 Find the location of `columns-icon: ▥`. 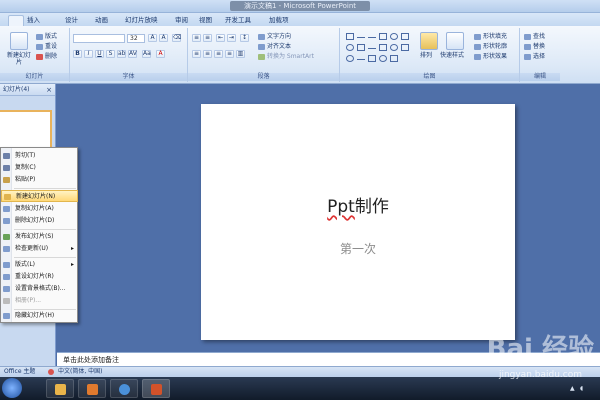

columns-icon: ▥ is located at coordinates (240, 54).